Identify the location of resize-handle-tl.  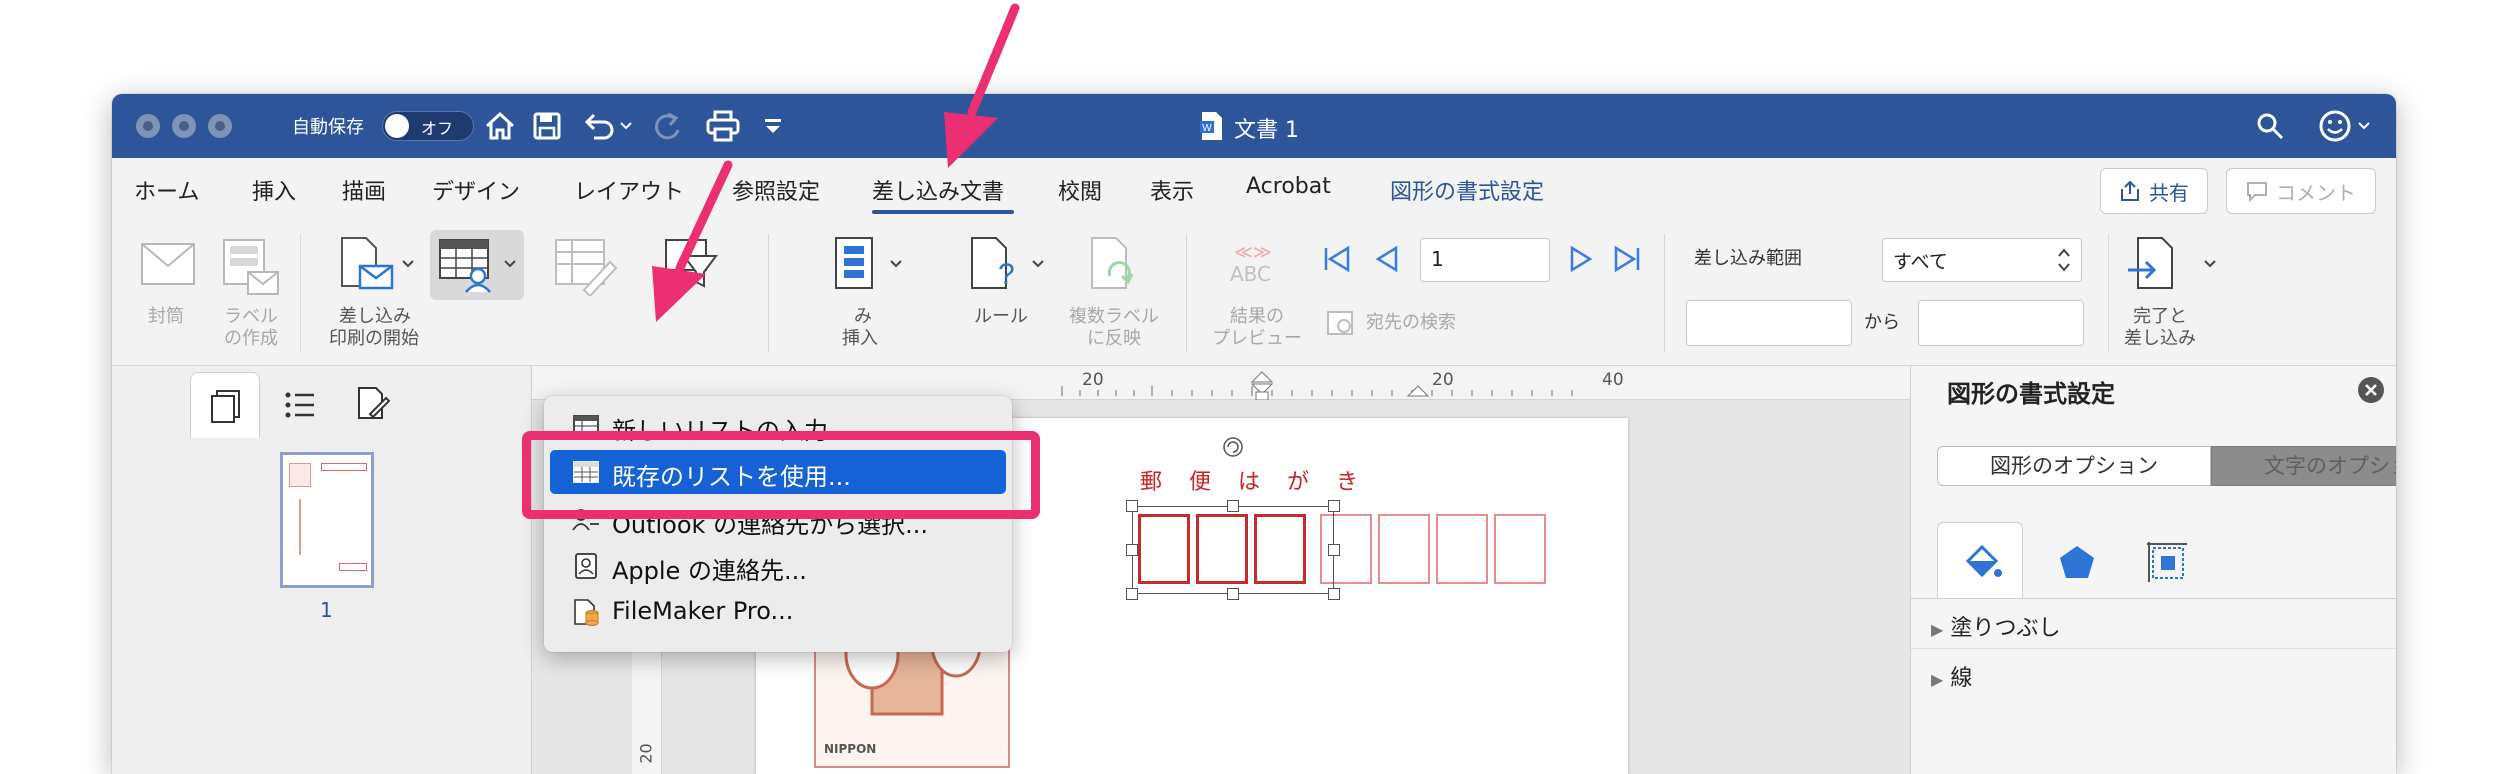
(1132, 506).